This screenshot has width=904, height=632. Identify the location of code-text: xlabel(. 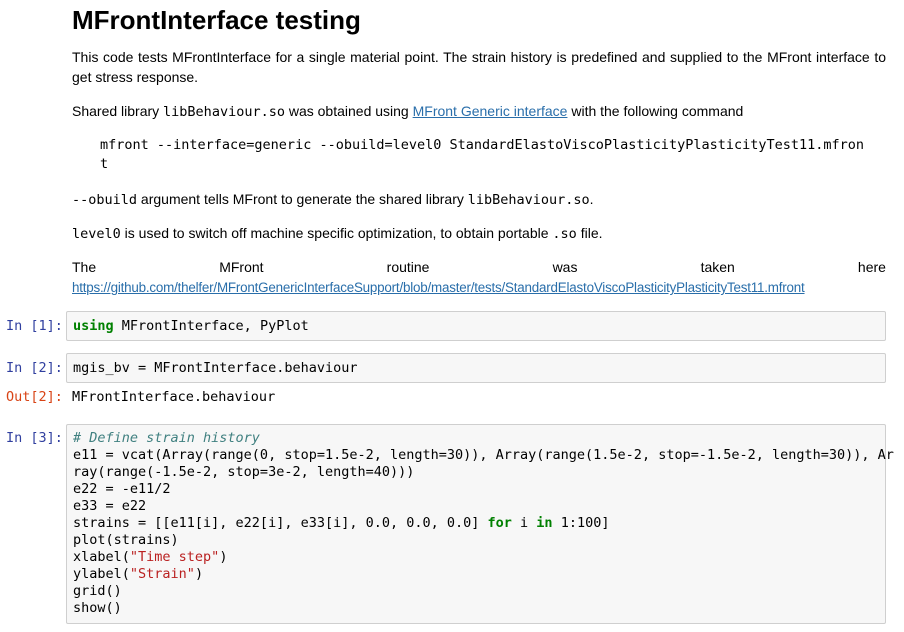
(101, 557).